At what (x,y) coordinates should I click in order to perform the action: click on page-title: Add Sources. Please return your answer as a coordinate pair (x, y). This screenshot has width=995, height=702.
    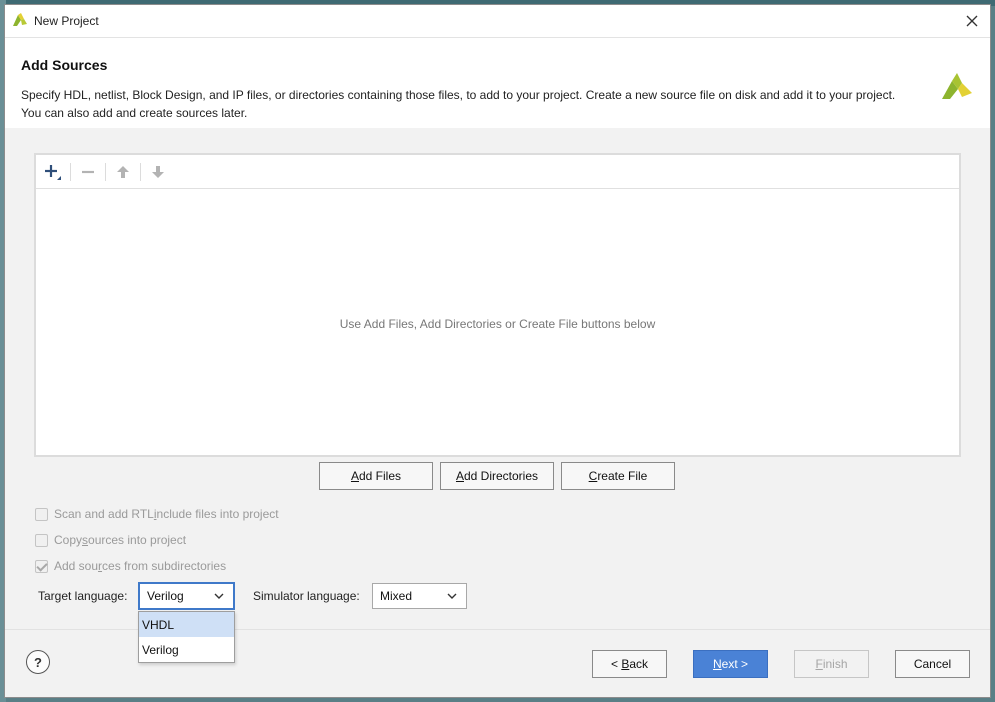
    Looking at the image, I should click on (64, 65).